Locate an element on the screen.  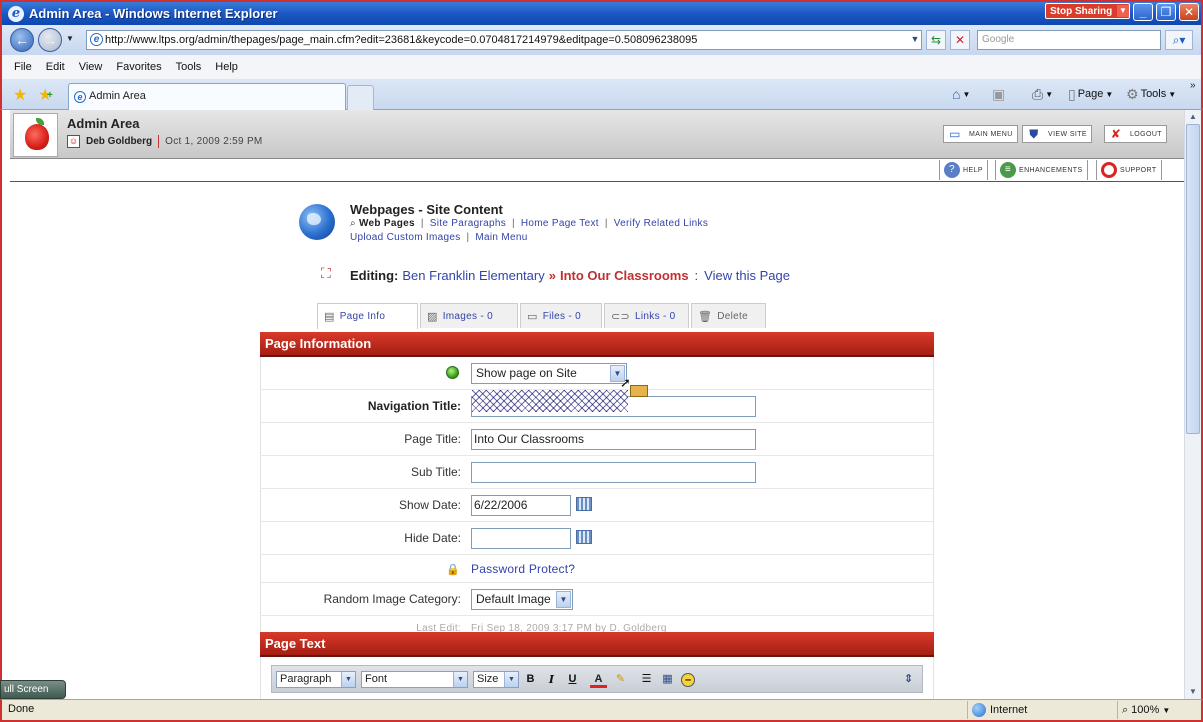
page-title: Webpages - Site Content is located at coordinates (426, 209).